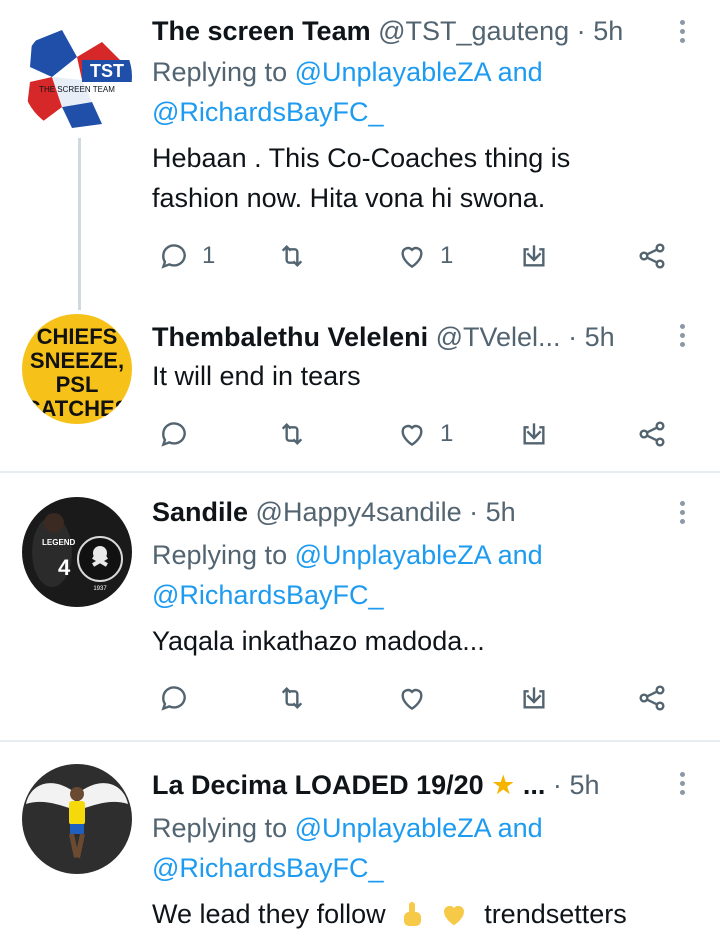 This screenshot has width=720, height=938. I want to click on user-handle: @TST_gauteng, so click(473, 31).